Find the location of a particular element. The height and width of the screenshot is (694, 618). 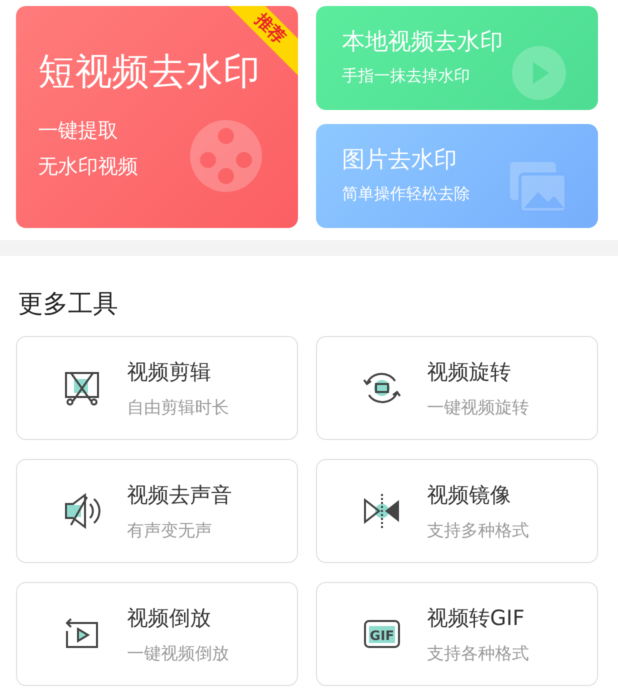

play-icon is located at coordinates (539, 73).